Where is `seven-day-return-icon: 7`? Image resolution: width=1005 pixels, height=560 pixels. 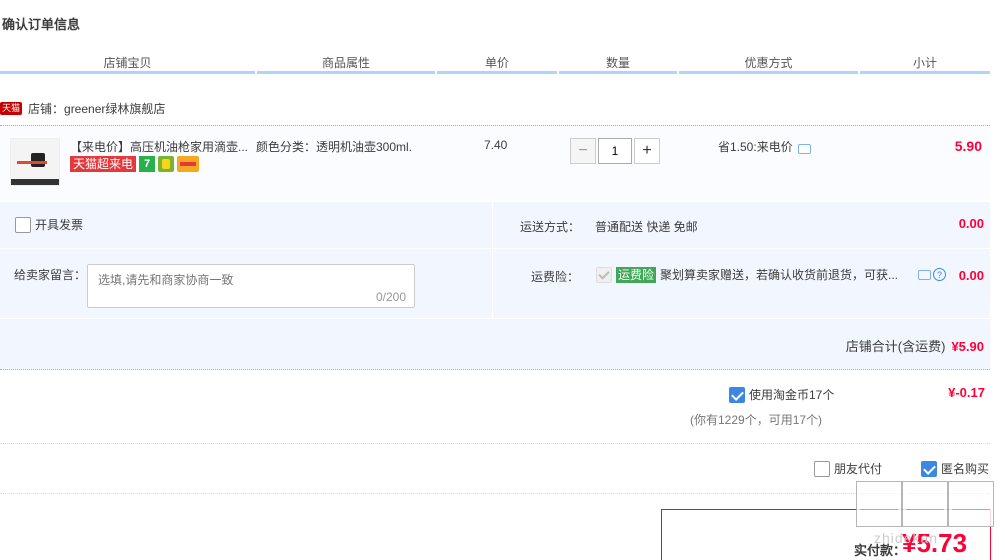
seven-day-return-icon: 7 is located at coordinates (147, 164).